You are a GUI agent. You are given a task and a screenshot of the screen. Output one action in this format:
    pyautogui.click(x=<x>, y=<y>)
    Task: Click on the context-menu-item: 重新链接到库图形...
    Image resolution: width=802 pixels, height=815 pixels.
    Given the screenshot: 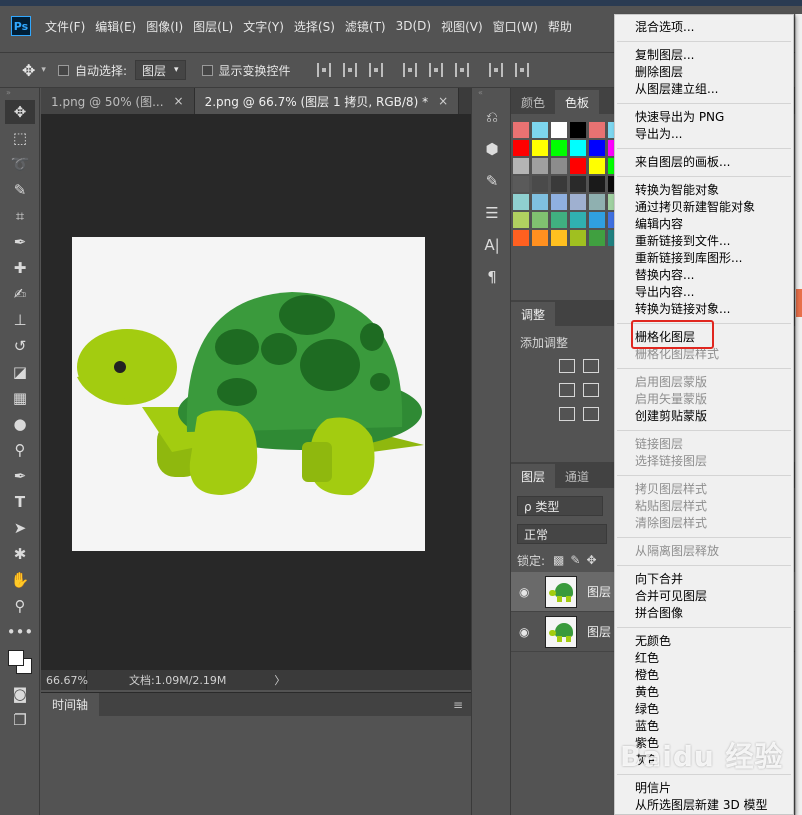 What is the action you would take?
    pyautogui.click(x=704, y=258)
    